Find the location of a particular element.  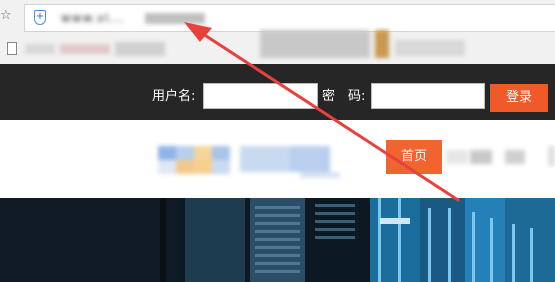

shield-icon: + is located at coordinates (40, 17).